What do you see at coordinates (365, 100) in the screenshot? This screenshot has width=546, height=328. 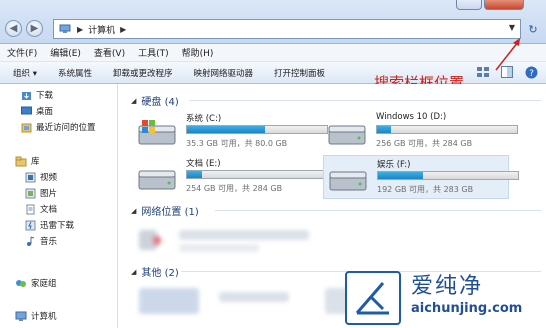 I see `group-divider` at bounding box center [365, 100].